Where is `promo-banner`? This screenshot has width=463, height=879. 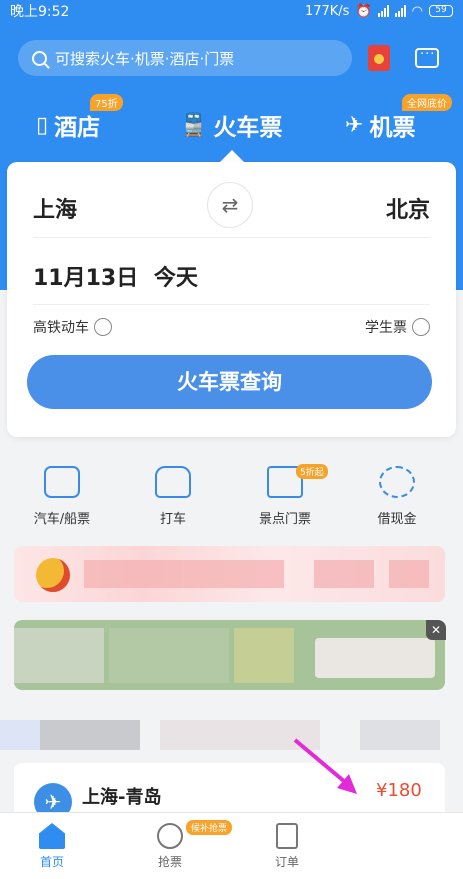 promo-banner is located at coordinates (229, 574).